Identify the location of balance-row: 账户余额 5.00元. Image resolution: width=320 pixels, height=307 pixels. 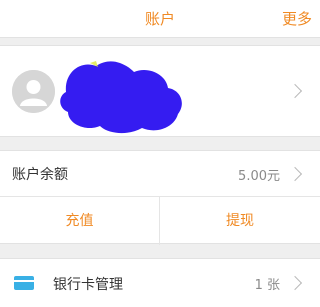
(160, 174).